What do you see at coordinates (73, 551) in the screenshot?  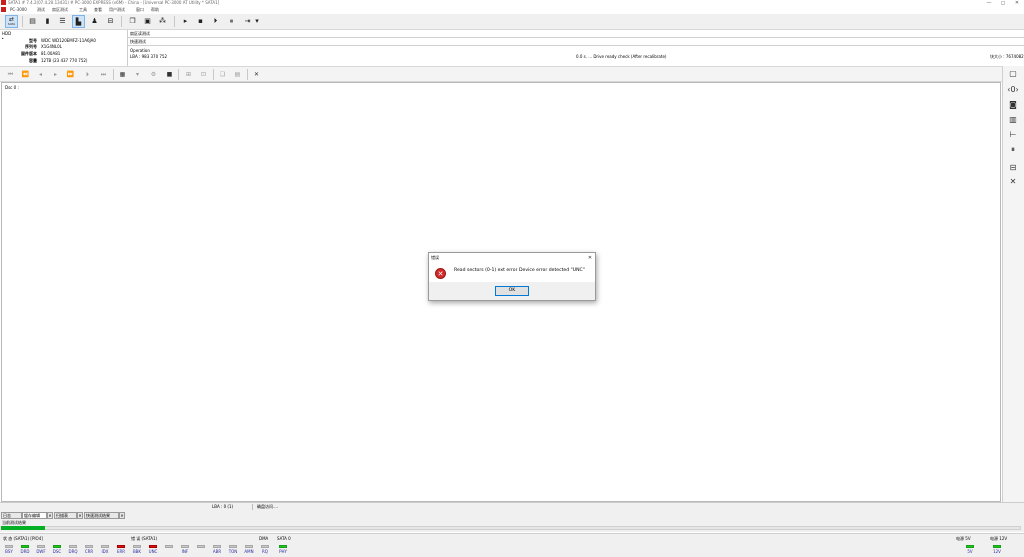 I see `led-label: DRQ` at bounding box center [73, 551].